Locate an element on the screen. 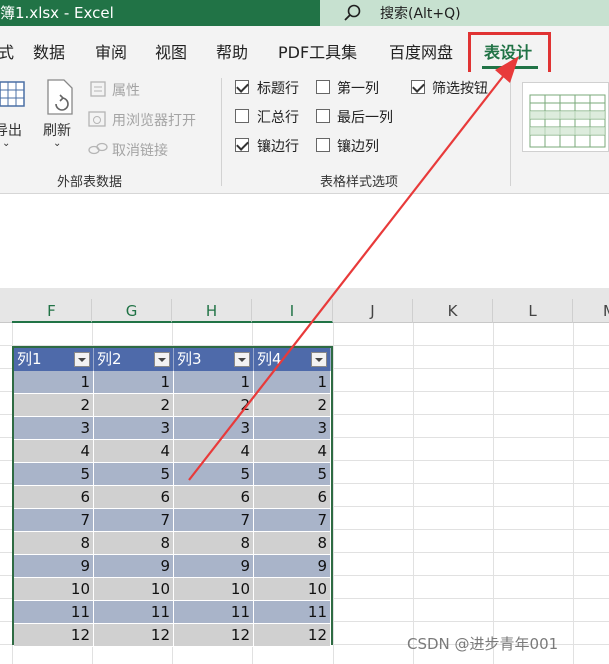 The width and height of the screenshot is (609, 664). banded-rows-checkbox is located at coordinates (242, 145).